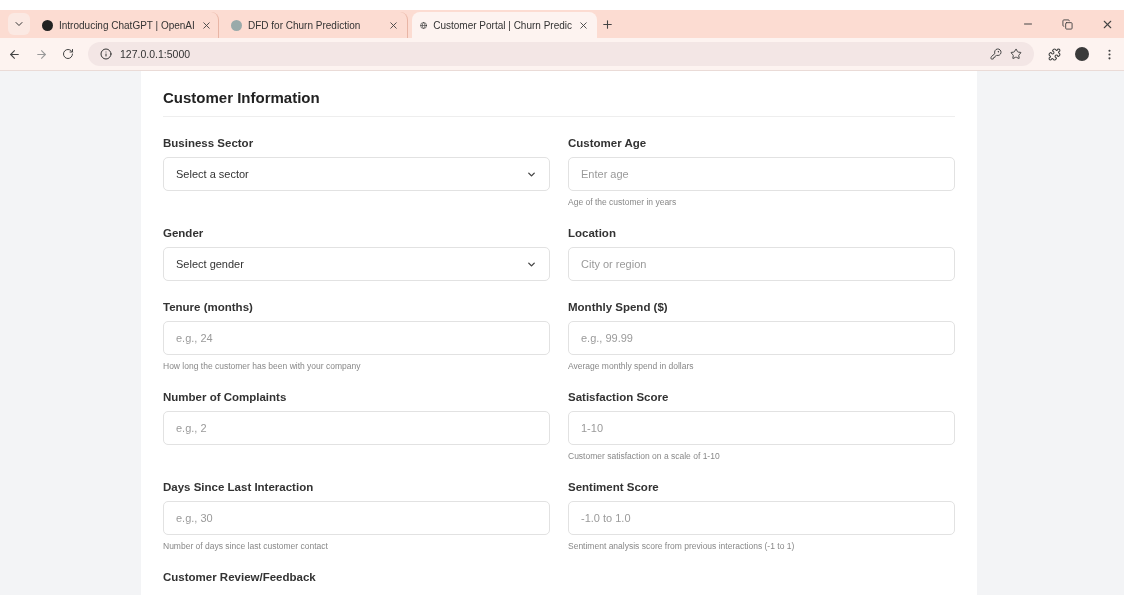 The image size is (1124, 595). What do you see at coordinates (356, 174) in the screenshot?
I see `select-field: Select a sector` at bounding box center [356, 174].